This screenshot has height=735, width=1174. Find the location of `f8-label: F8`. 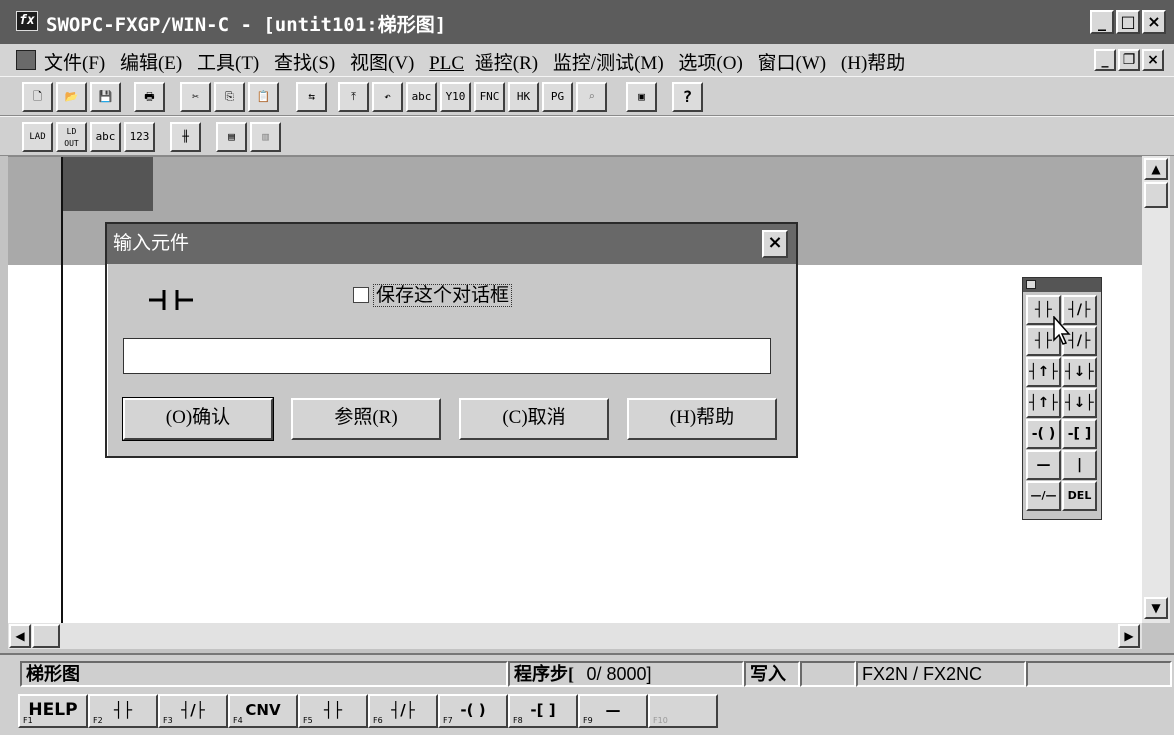

f8-label: F8 is located at coordinates (518, 720).